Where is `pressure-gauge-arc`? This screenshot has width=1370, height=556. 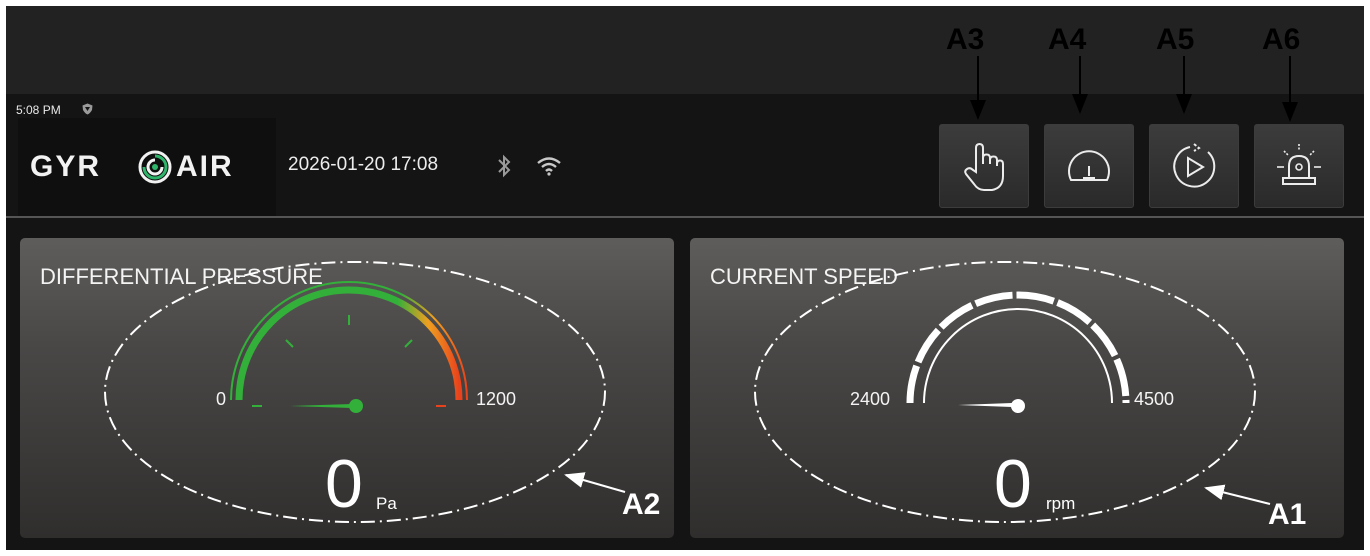 pressure-gauge-arc is located at coordinates (349, 343).